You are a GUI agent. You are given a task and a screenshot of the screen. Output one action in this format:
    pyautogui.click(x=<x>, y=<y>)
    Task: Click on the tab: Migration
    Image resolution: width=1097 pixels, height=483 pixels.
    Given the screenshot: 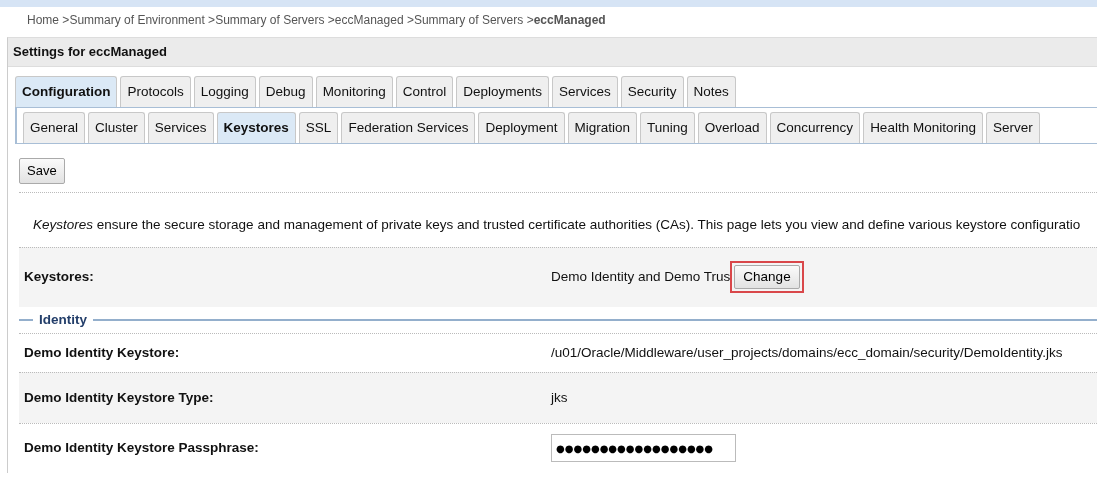 What is the action you would take?
    pyautogui.click(x=602, y=127)
    